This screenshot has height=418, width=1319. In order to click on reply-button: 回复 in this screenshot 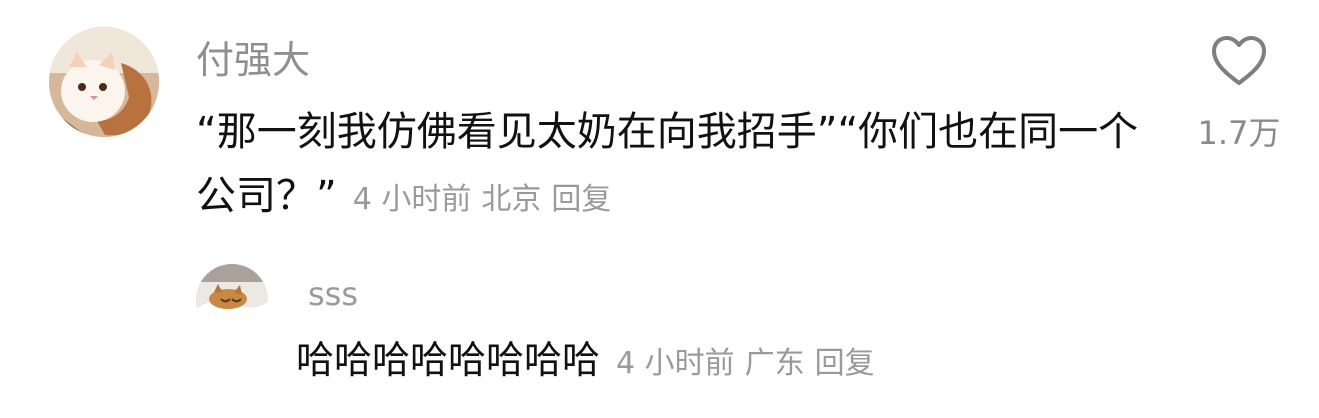, I will do `click(581, 199)`.